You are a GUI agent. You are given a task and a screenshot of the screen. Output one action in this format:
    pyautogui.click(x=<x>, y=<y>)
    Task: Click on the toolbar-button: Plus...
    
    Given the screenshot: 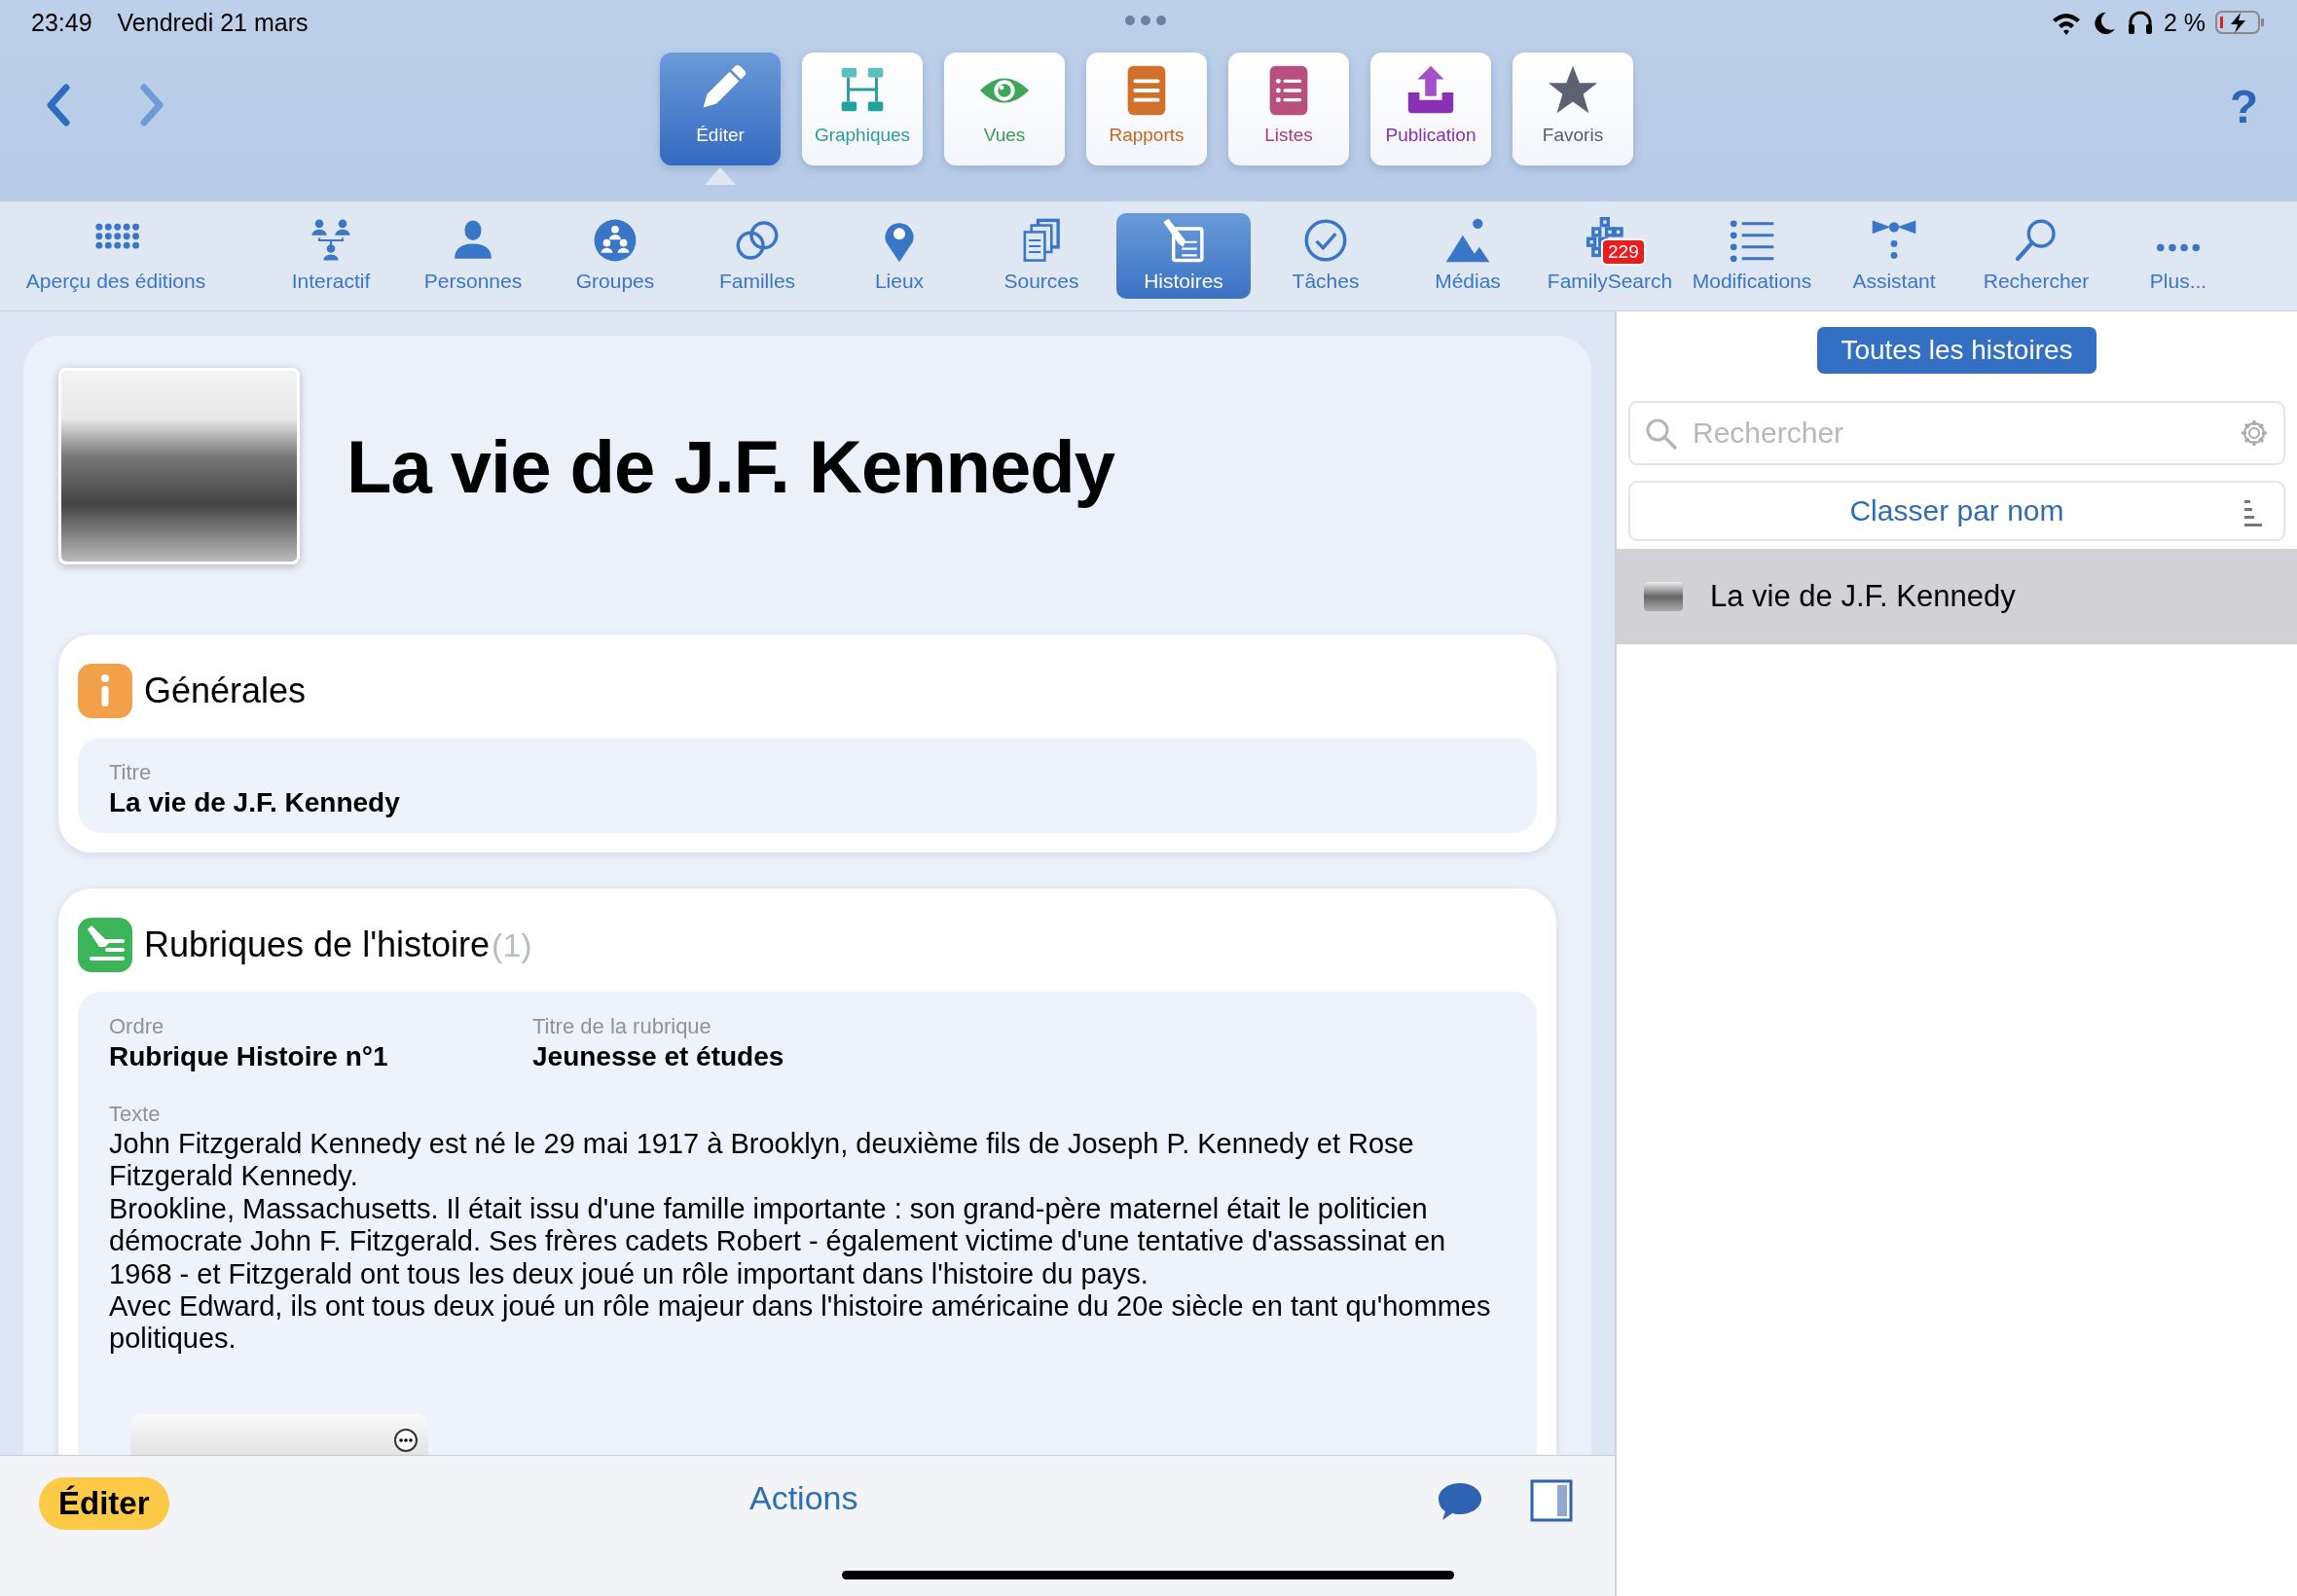 What is the action you would take?
    pyautogui.click(x=2178, y=256)
    